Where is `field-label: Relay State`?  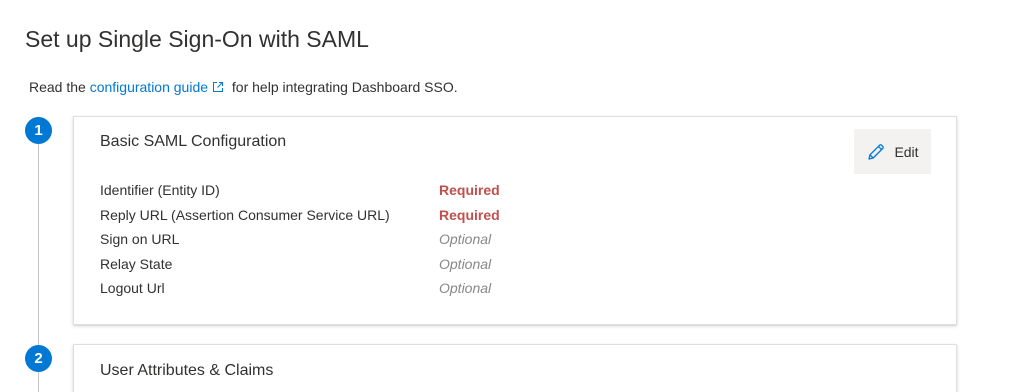 field-label: Relay State is located at coordinates (136, 263).